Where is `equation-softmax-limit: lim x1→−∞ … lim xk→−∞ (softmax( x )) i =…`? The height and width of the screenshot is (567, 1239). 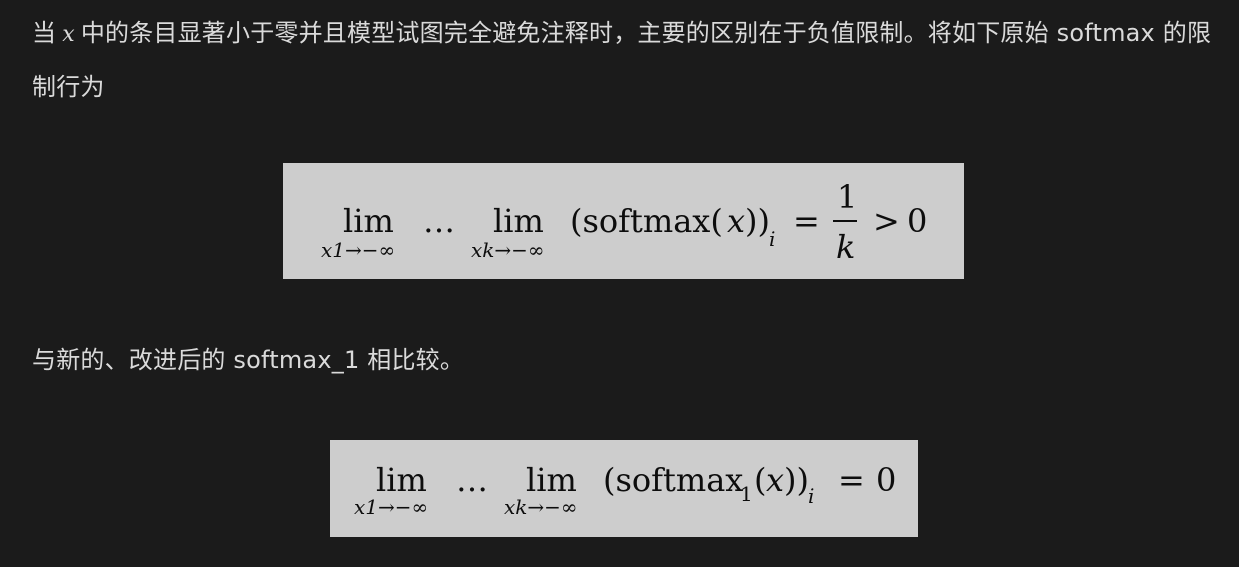
equation-softmax-limit: lim x1→−∞ … lim xk→−∞ (softmax( x )) i =… is located at coordinates (623, 221).